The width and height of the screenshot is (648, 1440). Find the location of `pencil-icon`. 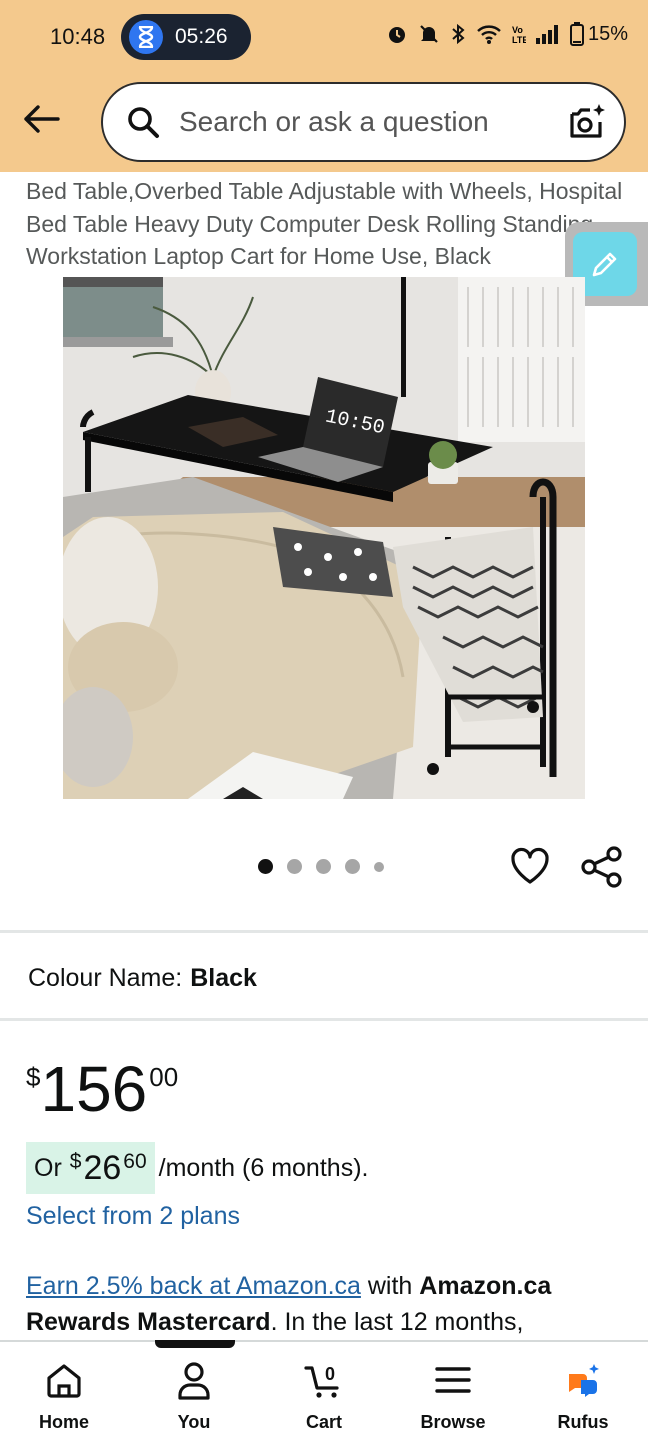

pencil-icon is located at coordinates (604, 264).